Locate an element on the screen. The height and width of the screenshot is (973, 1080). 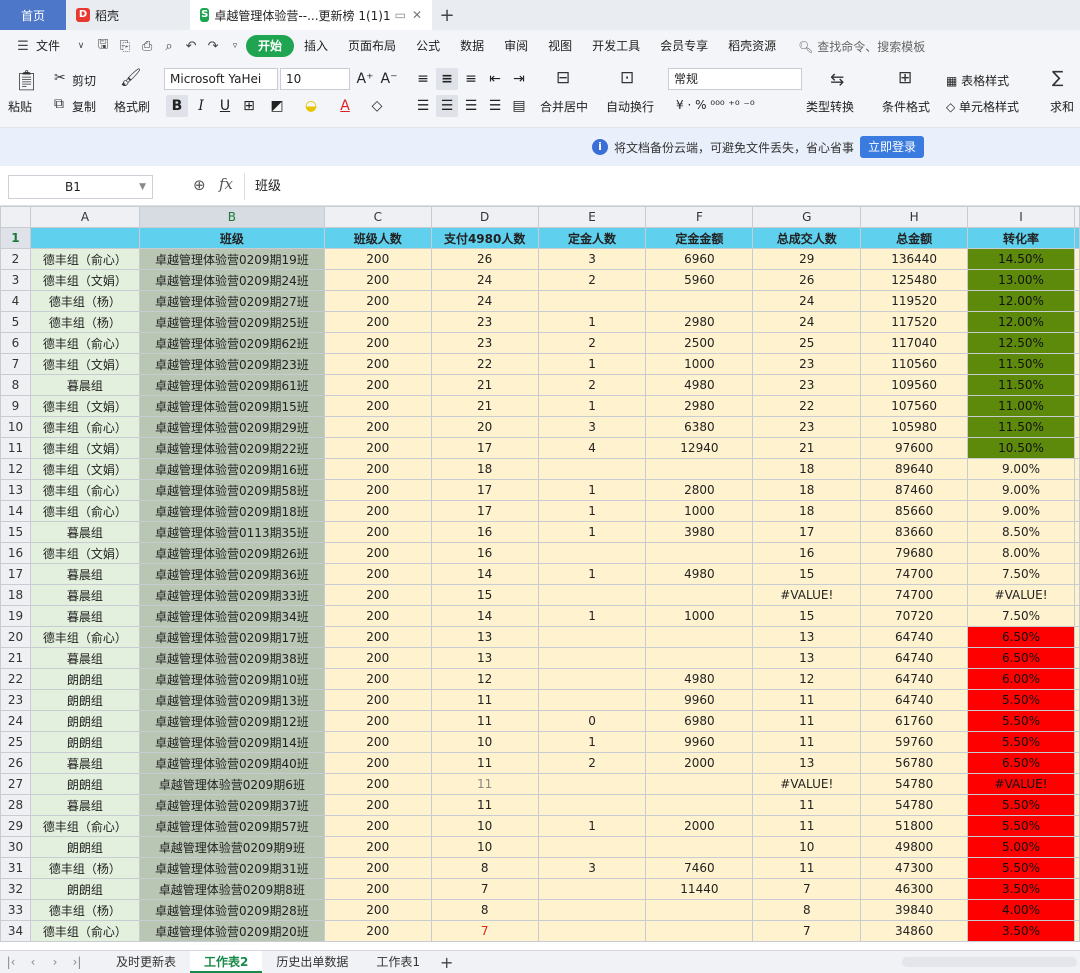
login-now-button: 立即登录 is located at coordinates (892, 147).